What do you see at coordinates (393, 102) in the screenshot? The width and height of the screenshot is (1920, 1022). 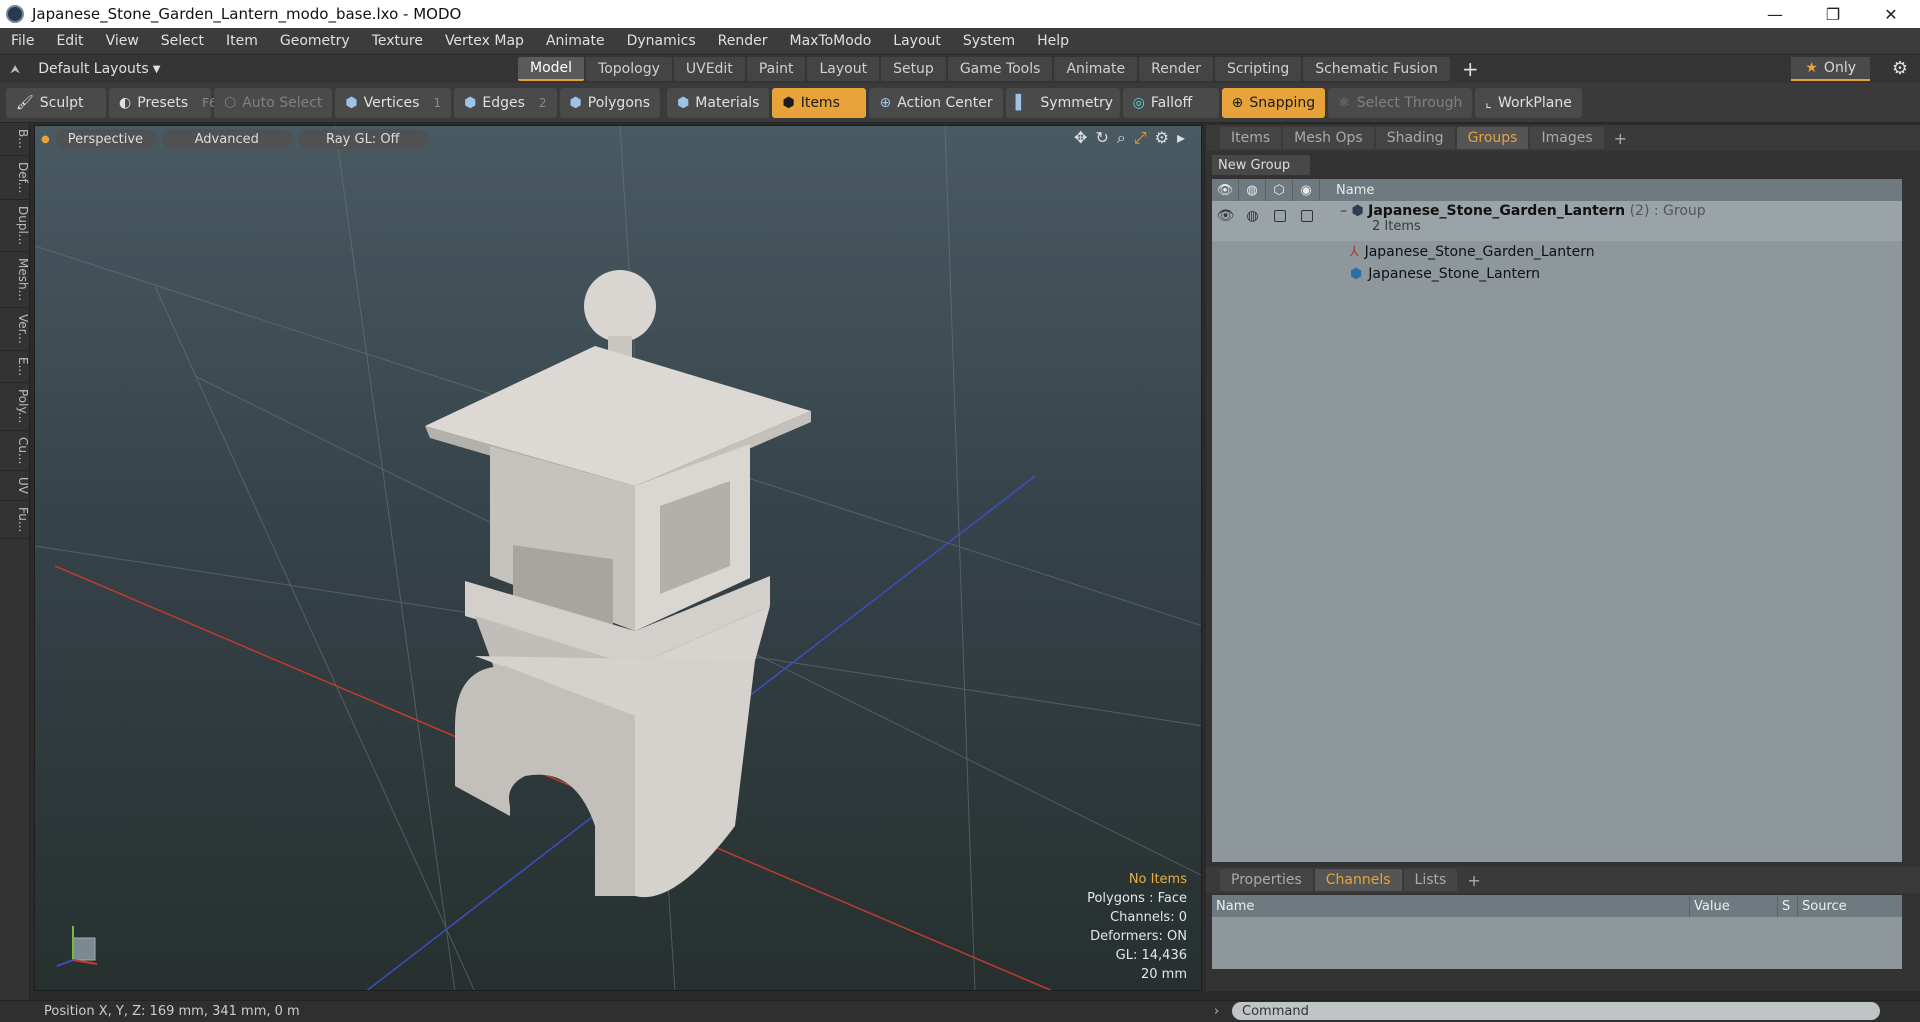 I see `vertices-button: ⬢ Vertices 1` at bounding box center [393, 102].